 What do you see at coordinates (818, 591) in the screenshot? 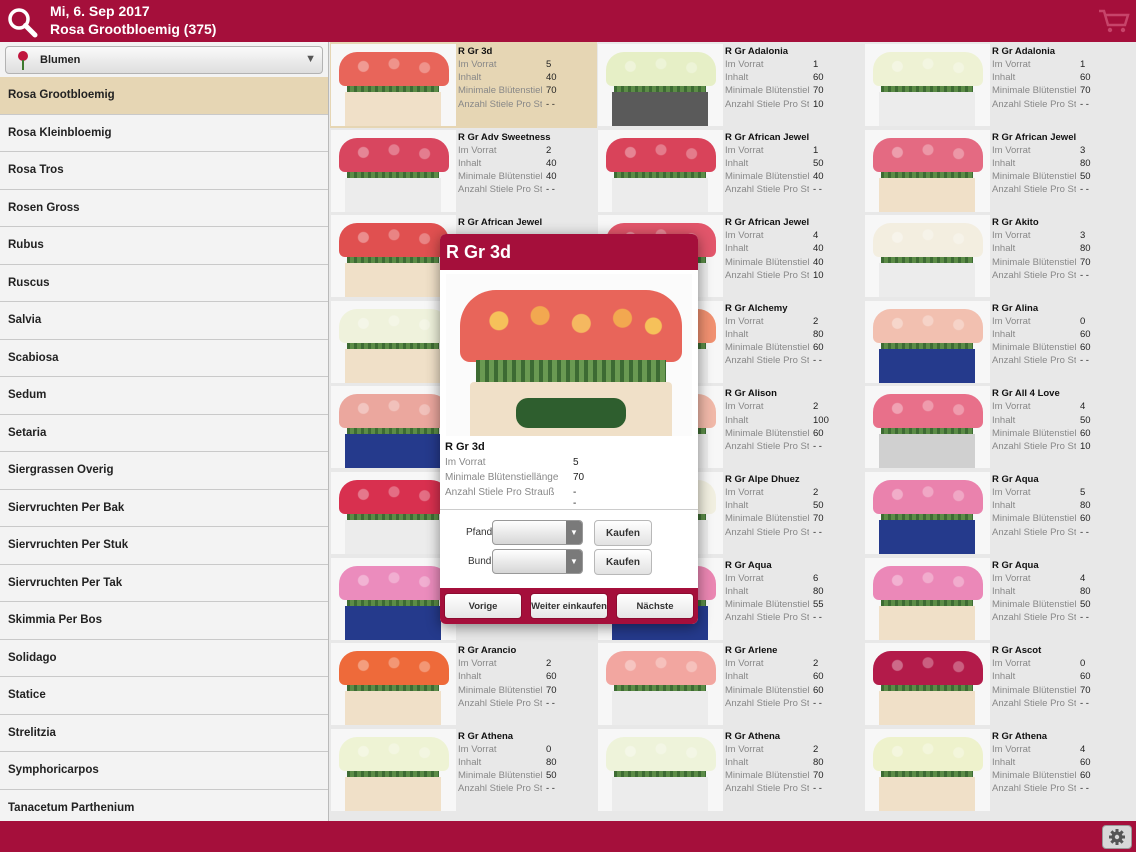
I see `attribute-value: 80` at bounding box center [818, 591].